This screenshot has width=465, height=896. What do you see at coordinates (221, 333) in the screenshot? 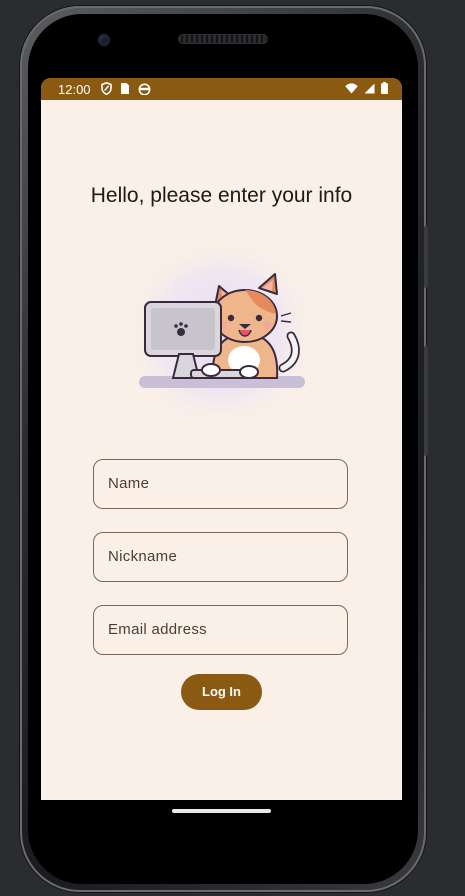
I see `cat-at-computer-illustration` at bounding box center [221, 333].